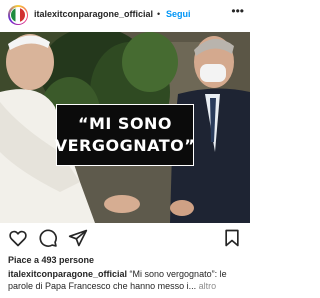  Describe the element at coordinates (237, 11) in the screenshot. I see `ellipsis-icon: •••` at that location.